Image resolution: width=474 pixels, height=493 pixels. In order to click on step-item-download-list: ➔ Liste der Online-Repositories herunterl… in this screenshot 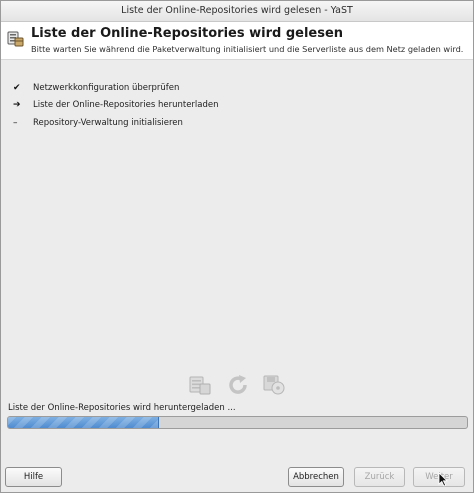, I will do `click(116, 105)`.